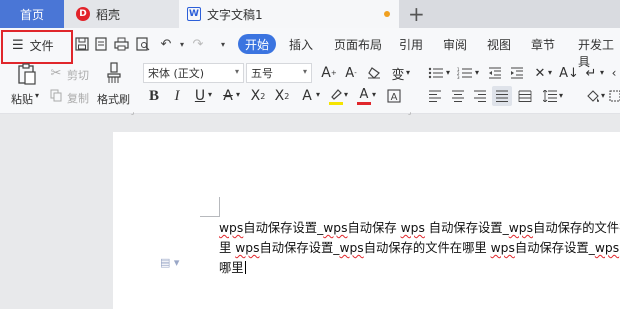 The image size is (620, 309). I want to click on increase-indent-icon, so click(517, 73).